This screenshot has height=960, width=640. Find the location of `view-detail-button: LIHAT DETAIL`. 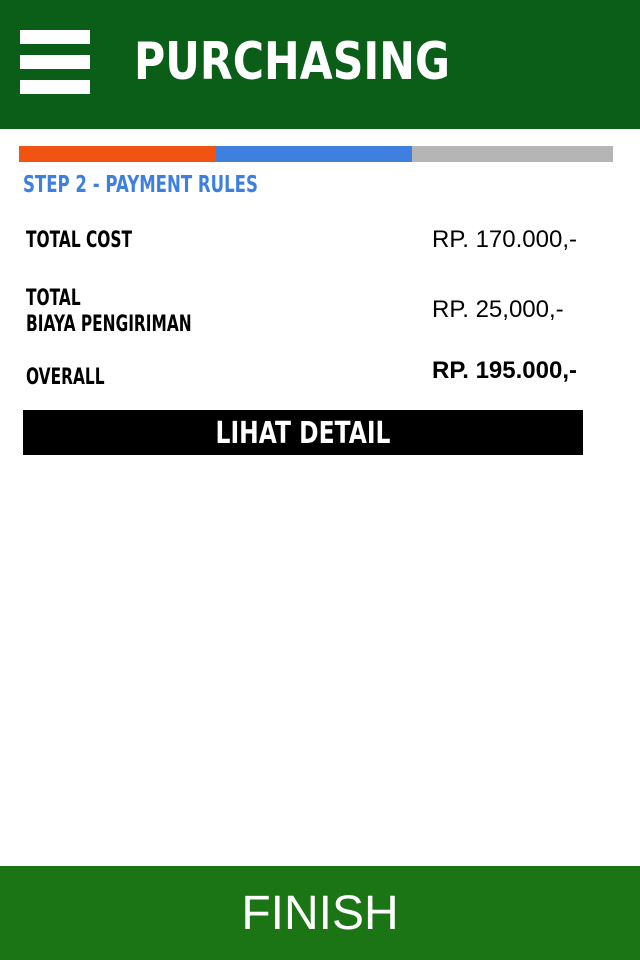

view-detail-button: LIHAT DETAIL is located at coordinates (303, 432).